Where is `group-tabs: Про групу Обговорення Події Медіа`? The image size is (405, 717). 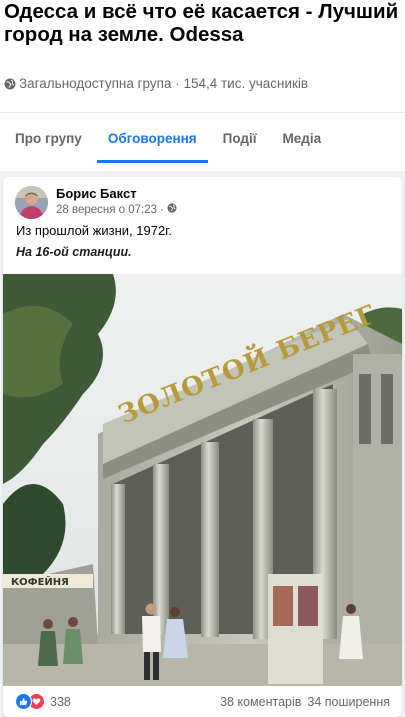
group-tabs: Про групу Обговорення Події Медіа is located at coordinates (202, 137).